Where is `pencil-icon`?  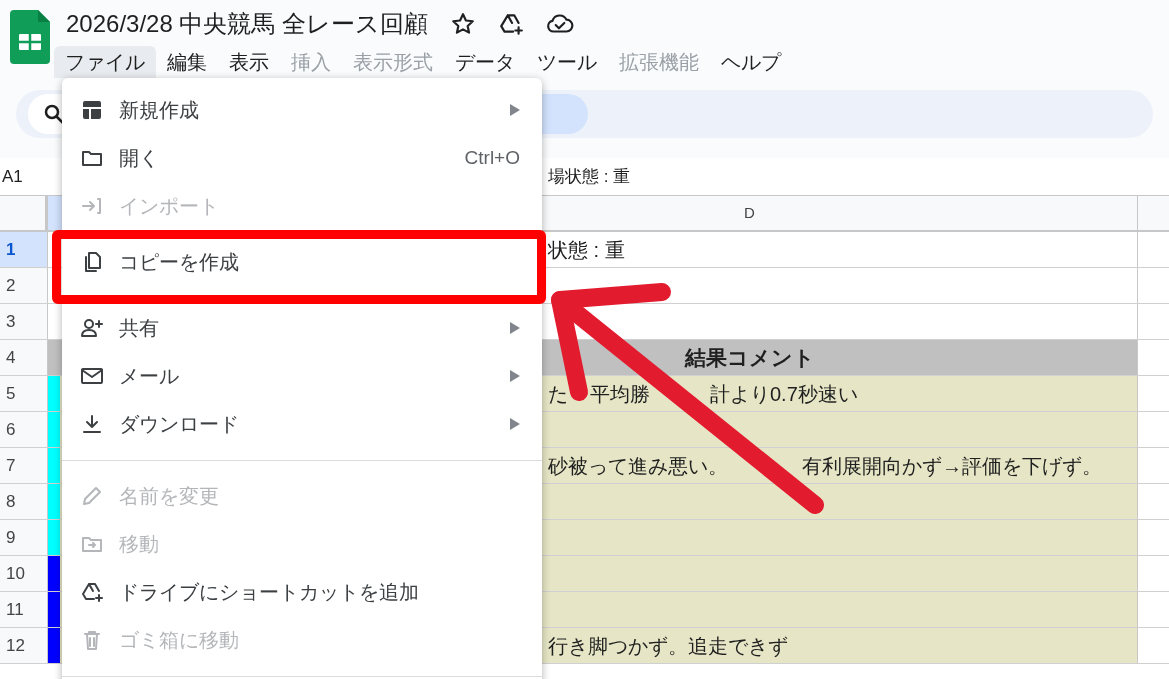 pencil-icon is located at coordinates (92, 496).